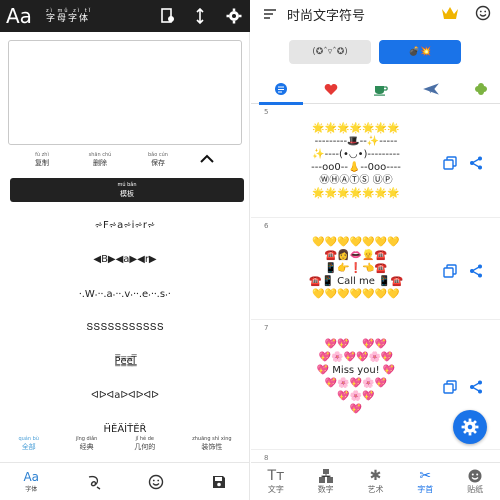 The width and height of the screenshot is (500, 500). Describe the element at coordinates (100, 163) in the screenshot. I see `delete-label: 删除` at that location.